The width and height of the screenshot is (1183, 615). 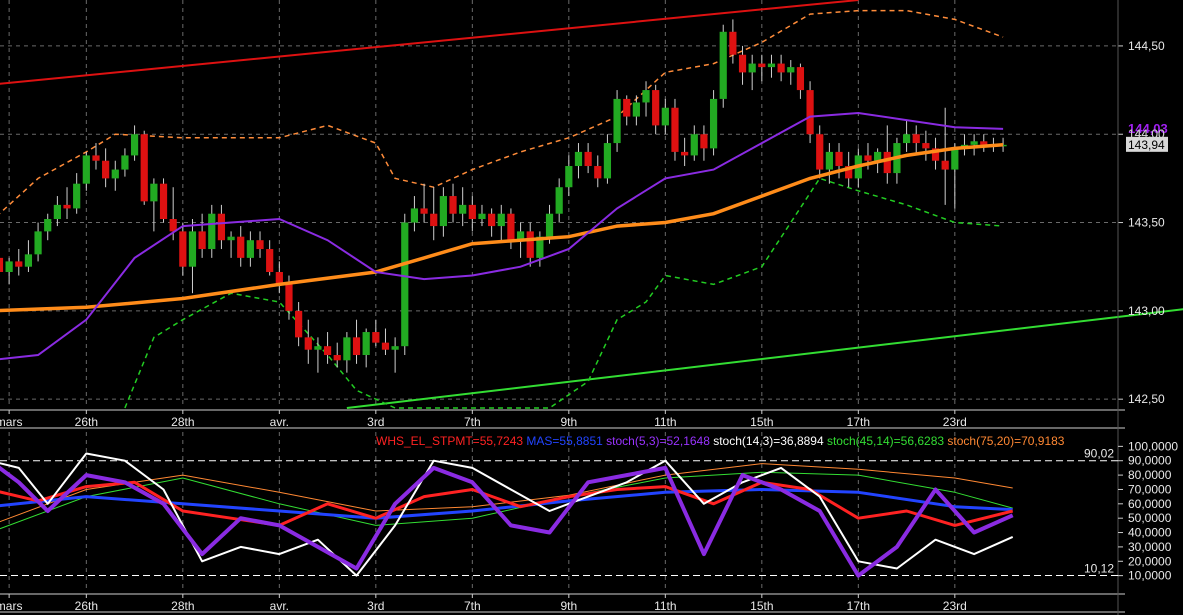 I want to click on legend-entry: WHS_EL_STPMT=55,7243, so click(x=449, y=441).